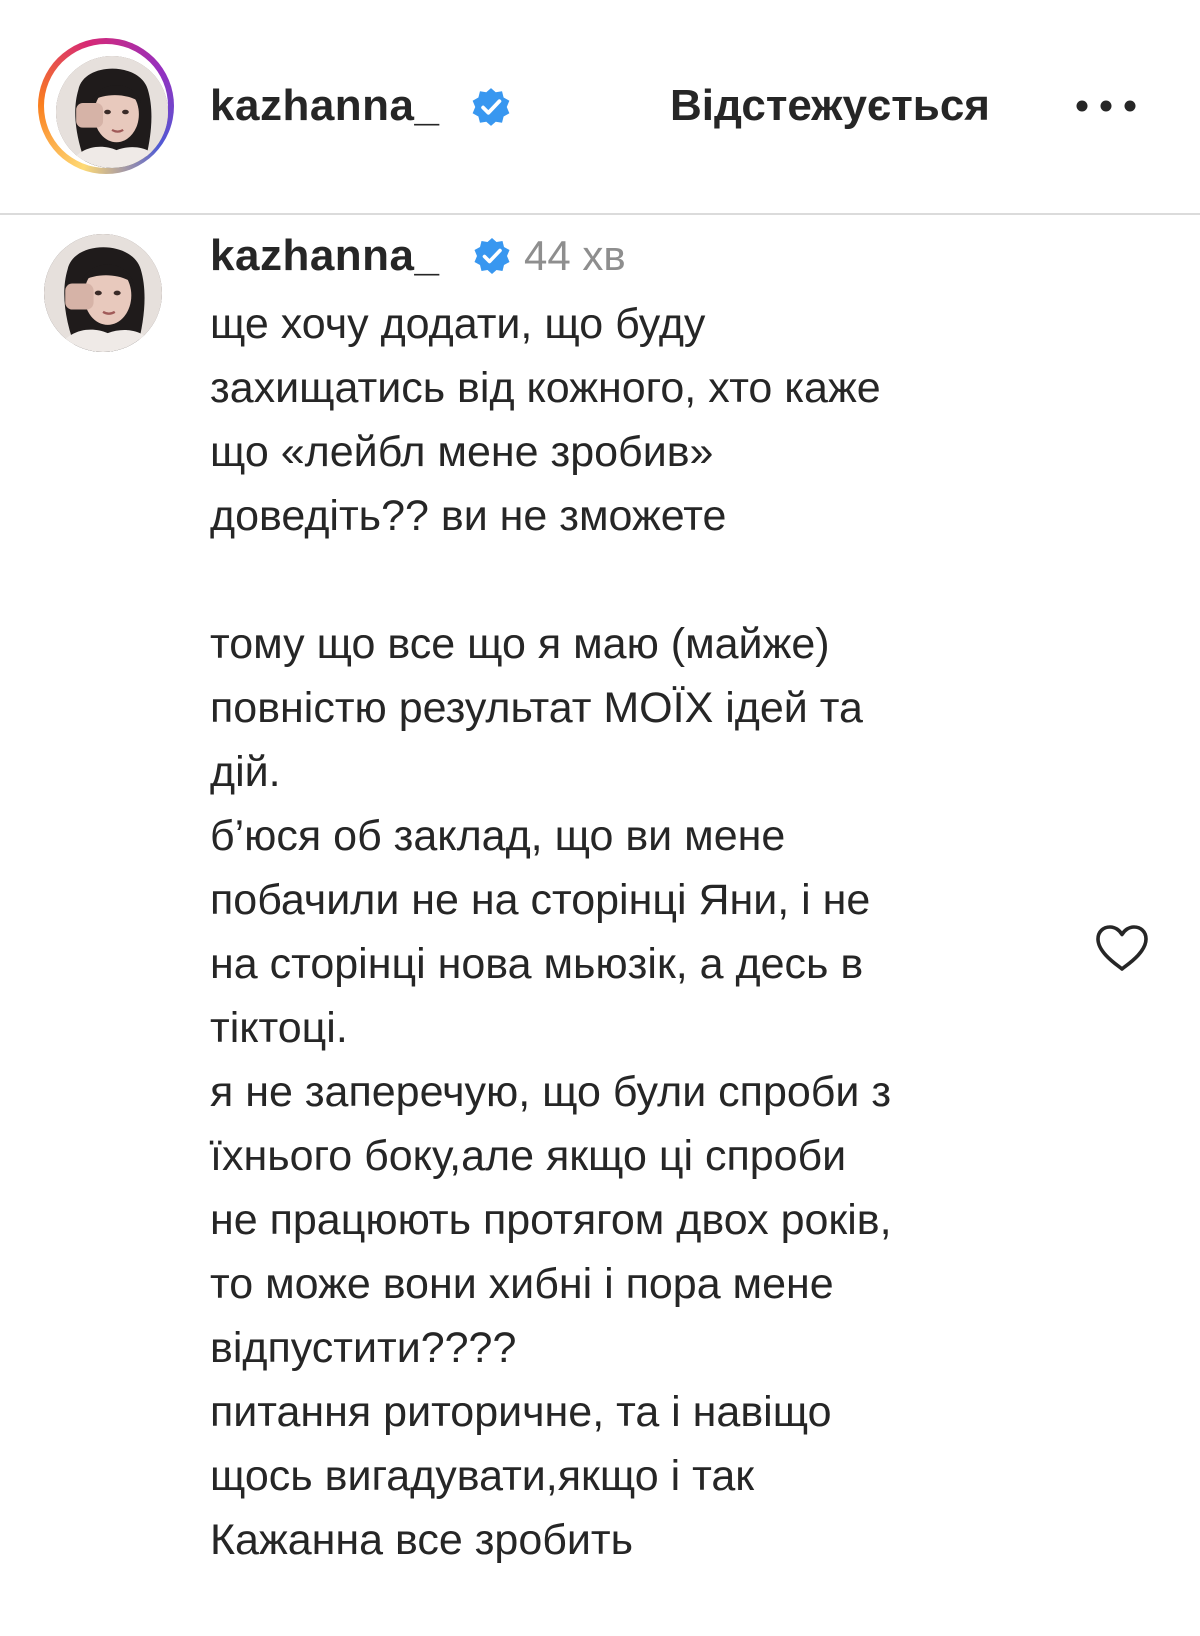 This screenshot has height=1636, width=1200. I want to click on comment-username: kazhanna_, so click(324, 256).